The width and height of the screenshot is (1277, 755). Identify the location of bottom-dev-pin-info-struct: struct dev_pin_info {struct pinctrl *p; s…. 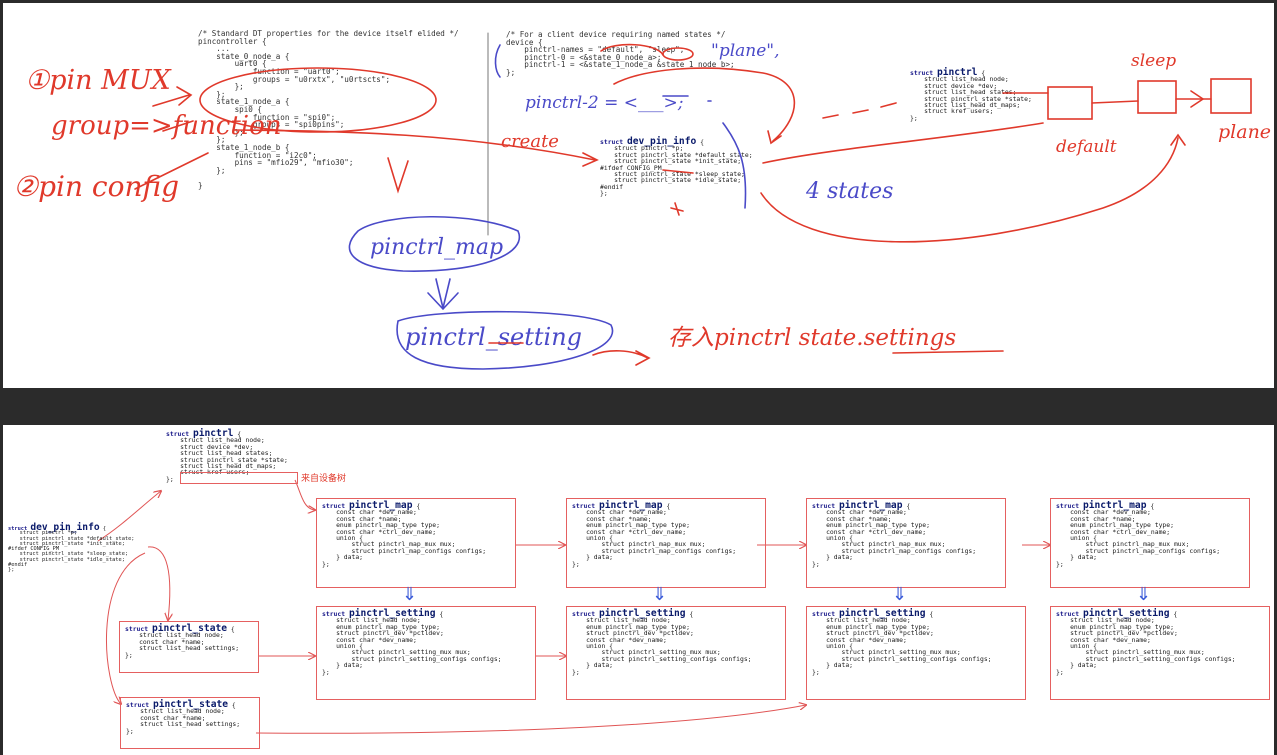
(71, 548).